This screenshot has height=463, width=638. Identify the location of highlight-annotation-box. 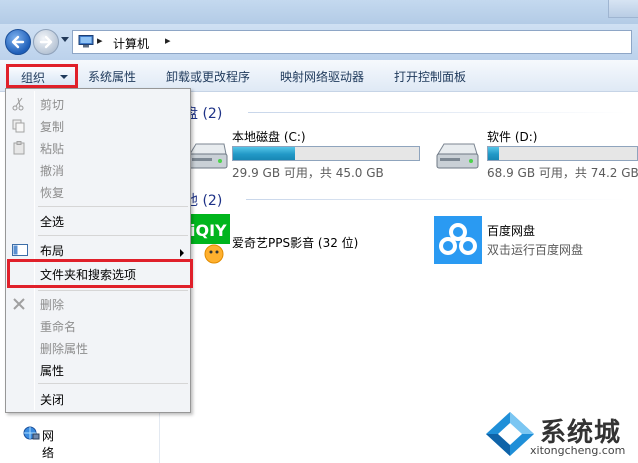
(100, 273).